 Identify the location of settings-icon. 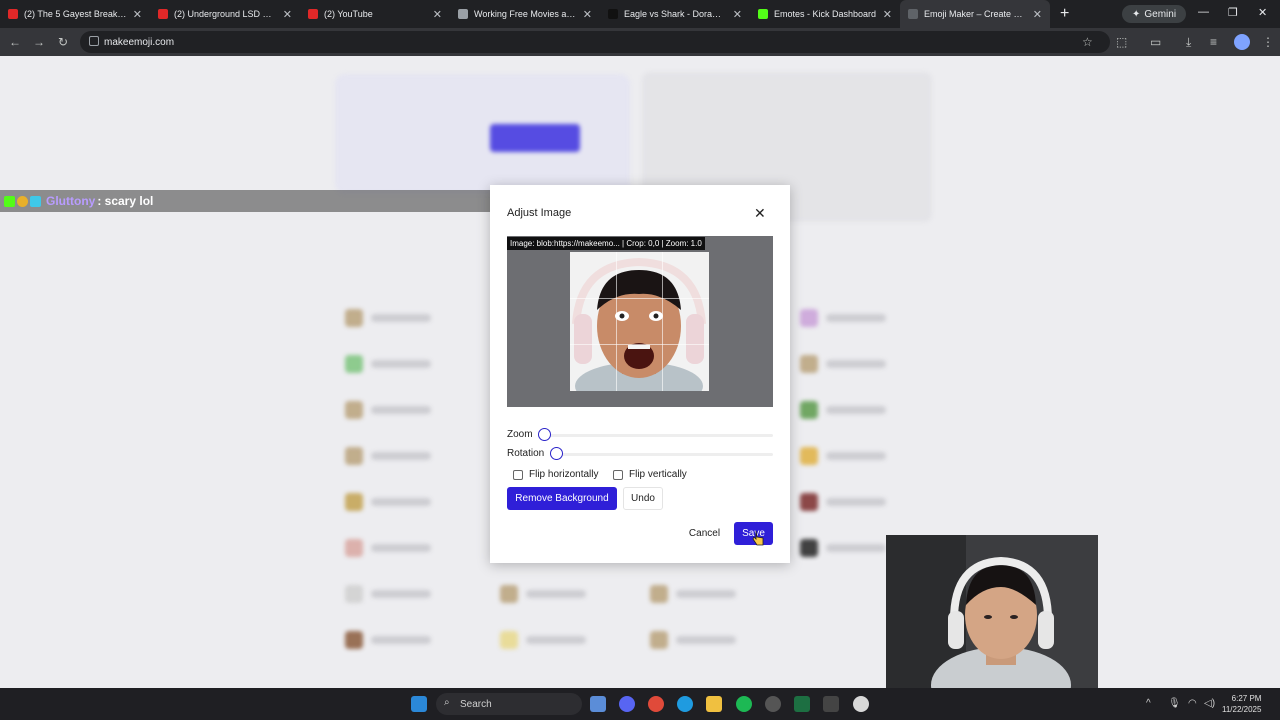
(773, 704).